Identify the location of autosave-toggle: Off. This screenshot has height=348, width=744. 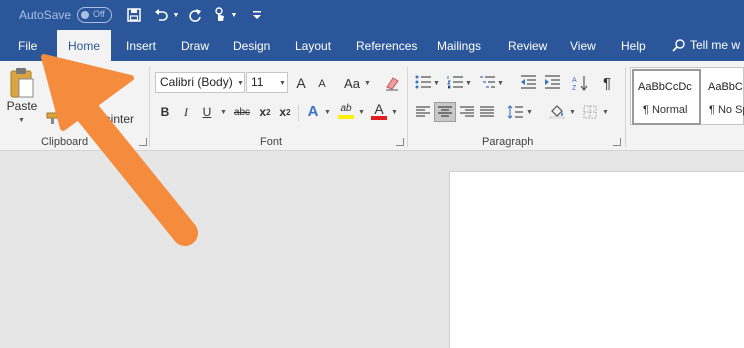
(94, 15).